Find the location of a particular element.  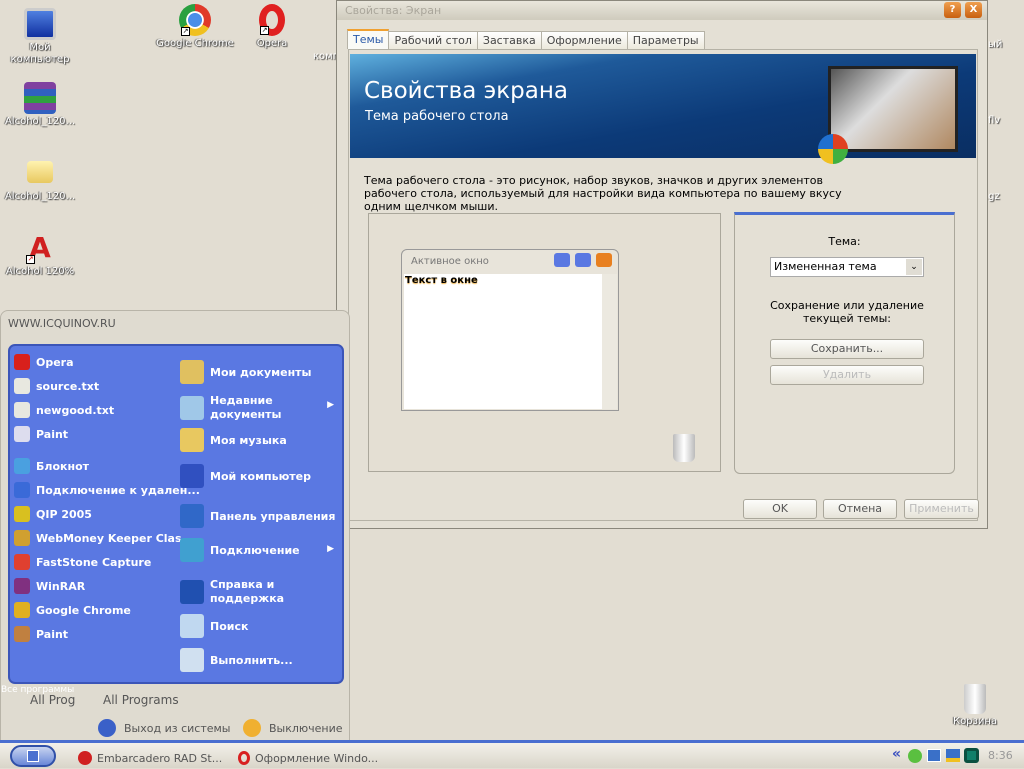

start-menu-item: Панель управления is located at coordinates (257, 516).